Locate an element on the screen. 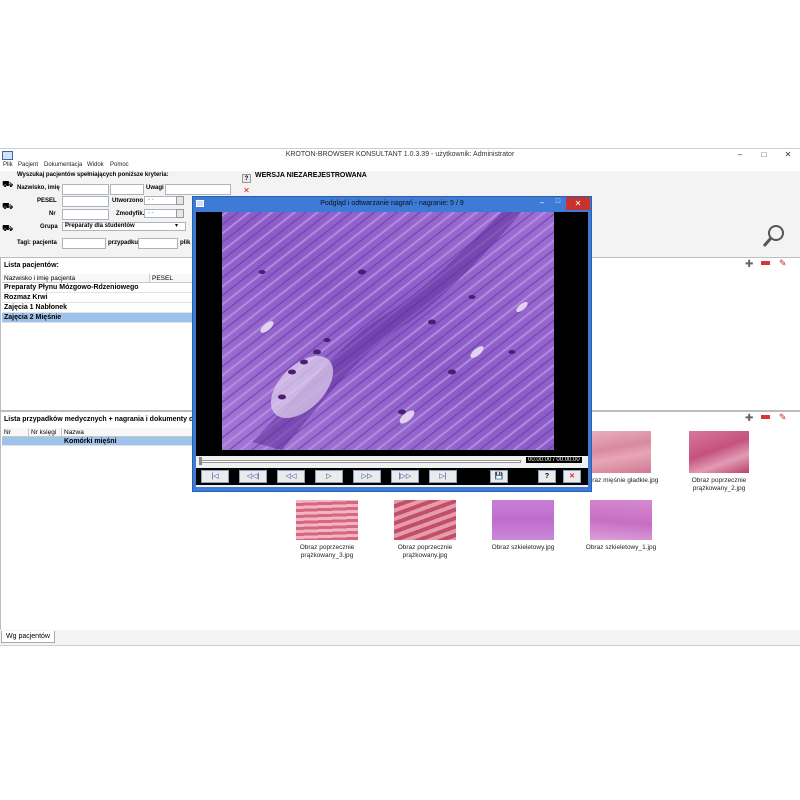 The image size is (800, 800). chevron-down-icon: ▾ is located at coordinates (176, 225).